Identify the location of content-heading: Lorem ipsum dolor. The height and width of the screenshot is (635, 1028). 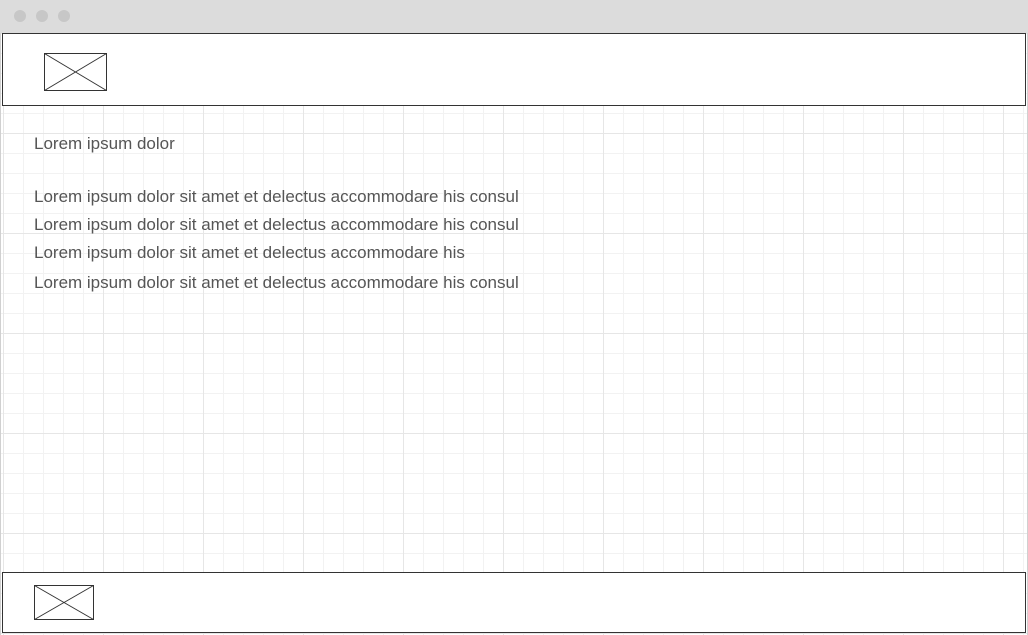
(104, 143).